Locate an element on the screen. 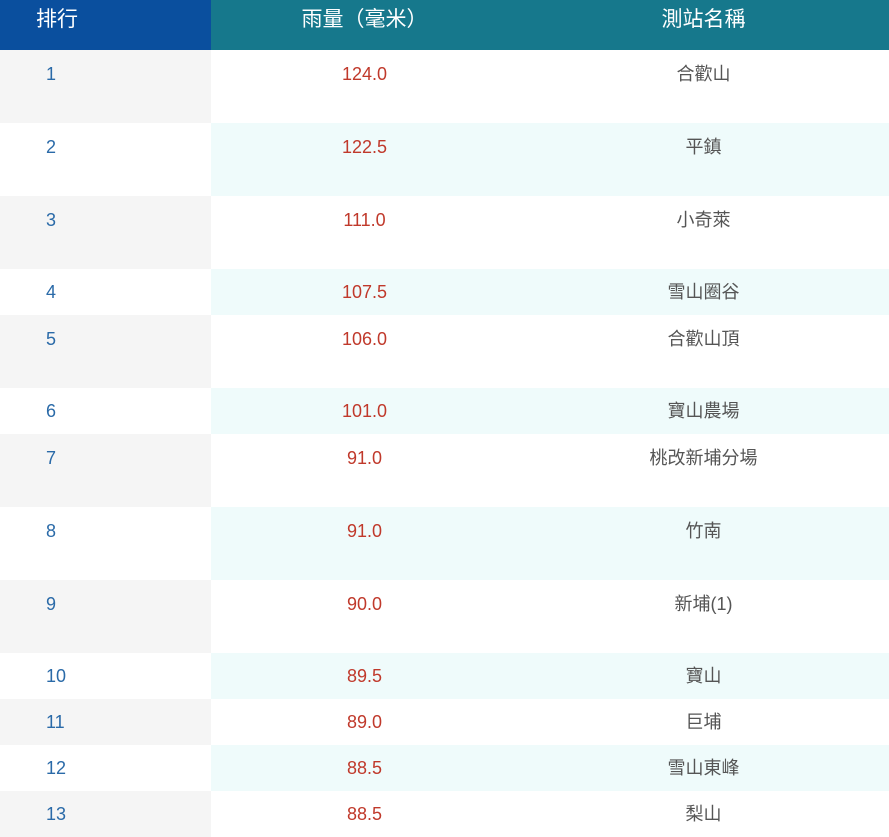  station-cell: 合歡山頂 is located at coordinates (703, 351).